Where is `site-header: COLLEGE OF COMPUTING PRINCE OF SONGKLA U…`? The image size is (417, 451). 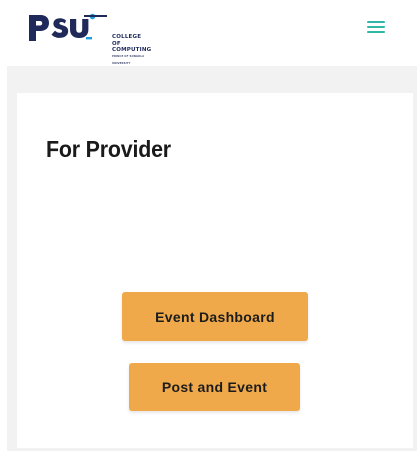 site-header: COLLEGE OF COMPUTING PRINCE OF SONGKLA U… is located at coordinates (208, 33).